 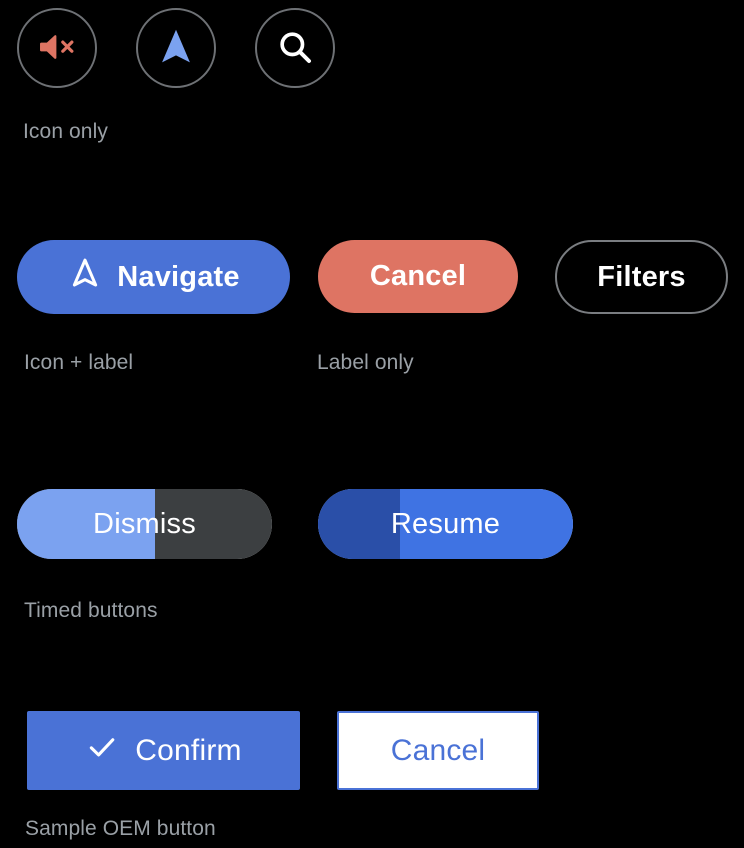 I want to click on confirm-button: Confirm, so click(x=163, y=750).